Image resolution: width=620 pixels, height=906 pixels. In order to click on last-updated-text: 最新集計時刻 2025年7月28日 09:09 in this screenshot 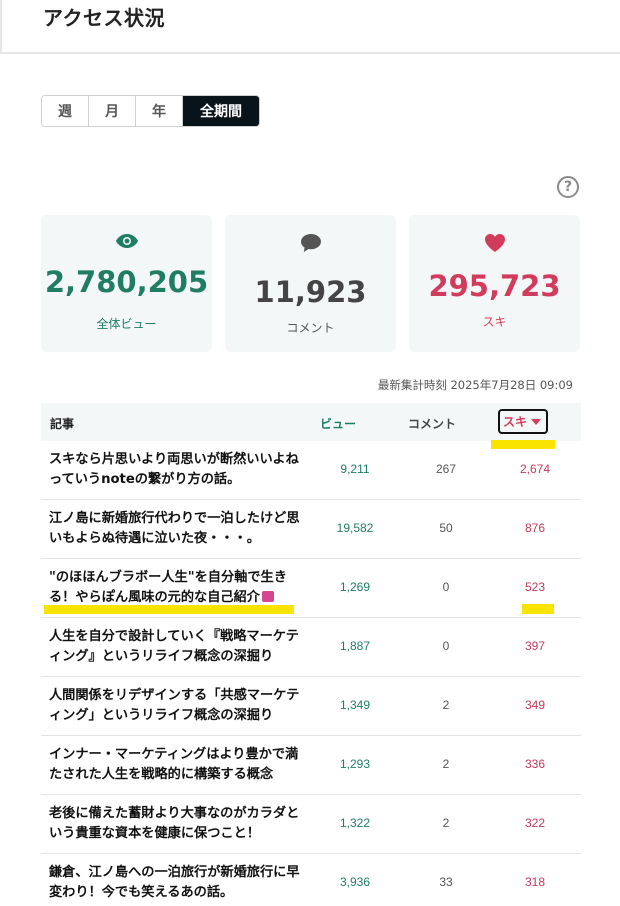, I will do `click(475, 385)`.